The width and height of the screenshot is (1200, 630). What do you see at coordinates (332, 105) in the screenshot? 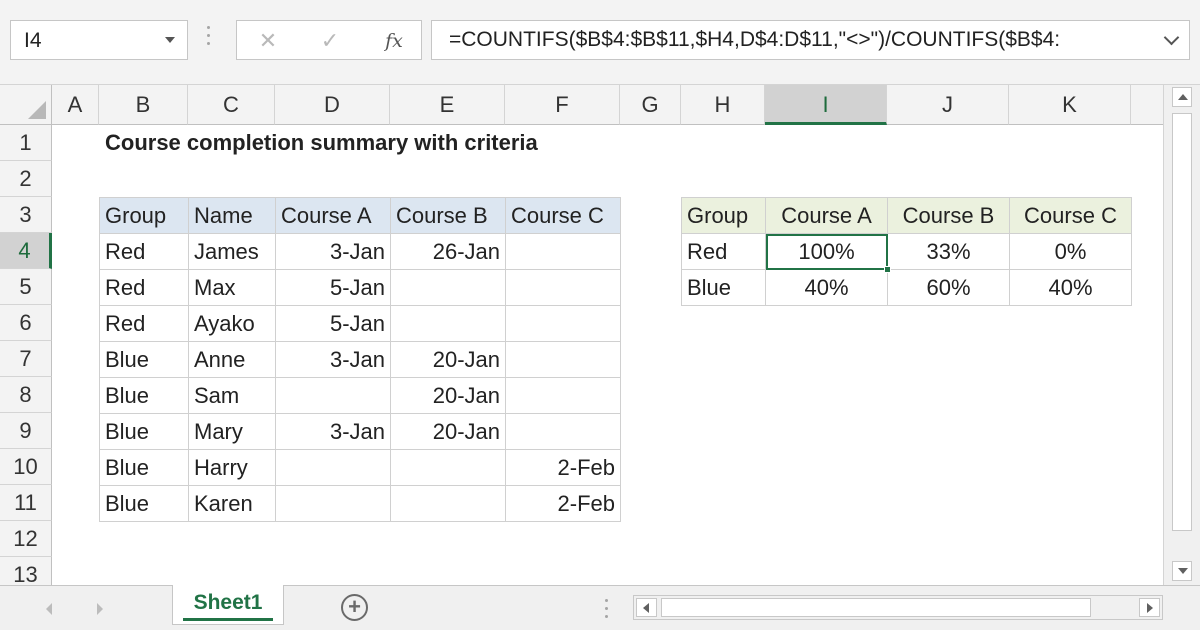
I see `column-header-d: D` at bounding box center [332, 105].